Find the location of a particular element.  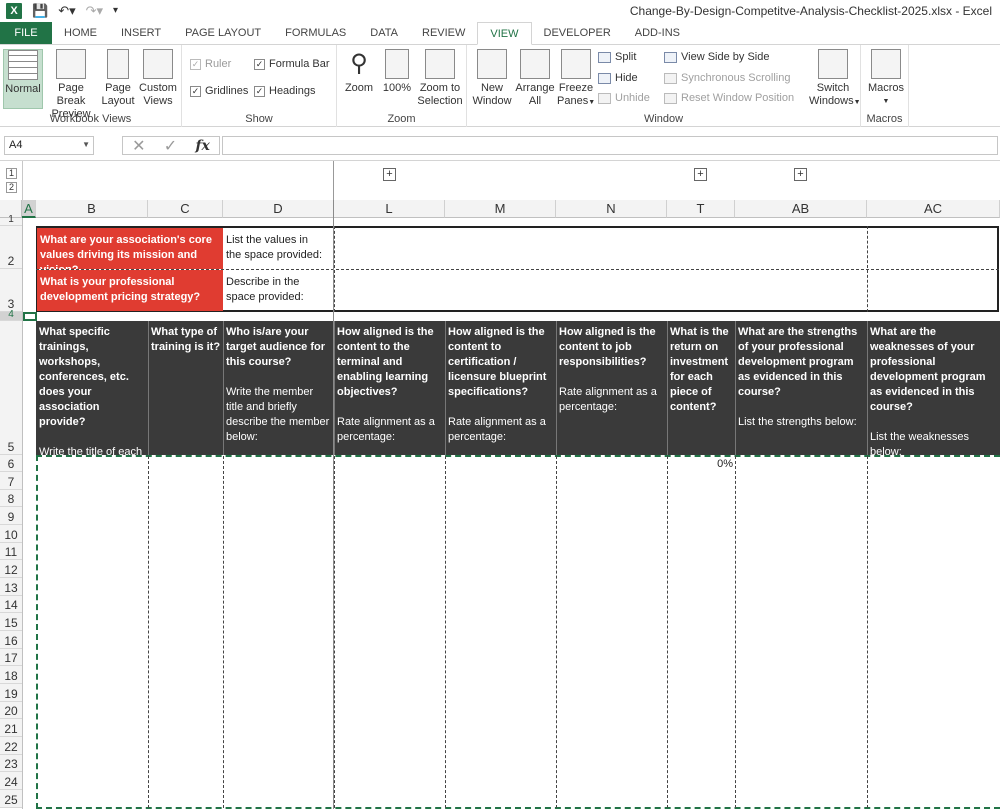

insert-function-icon: fx is located at coordinates (202, 146).